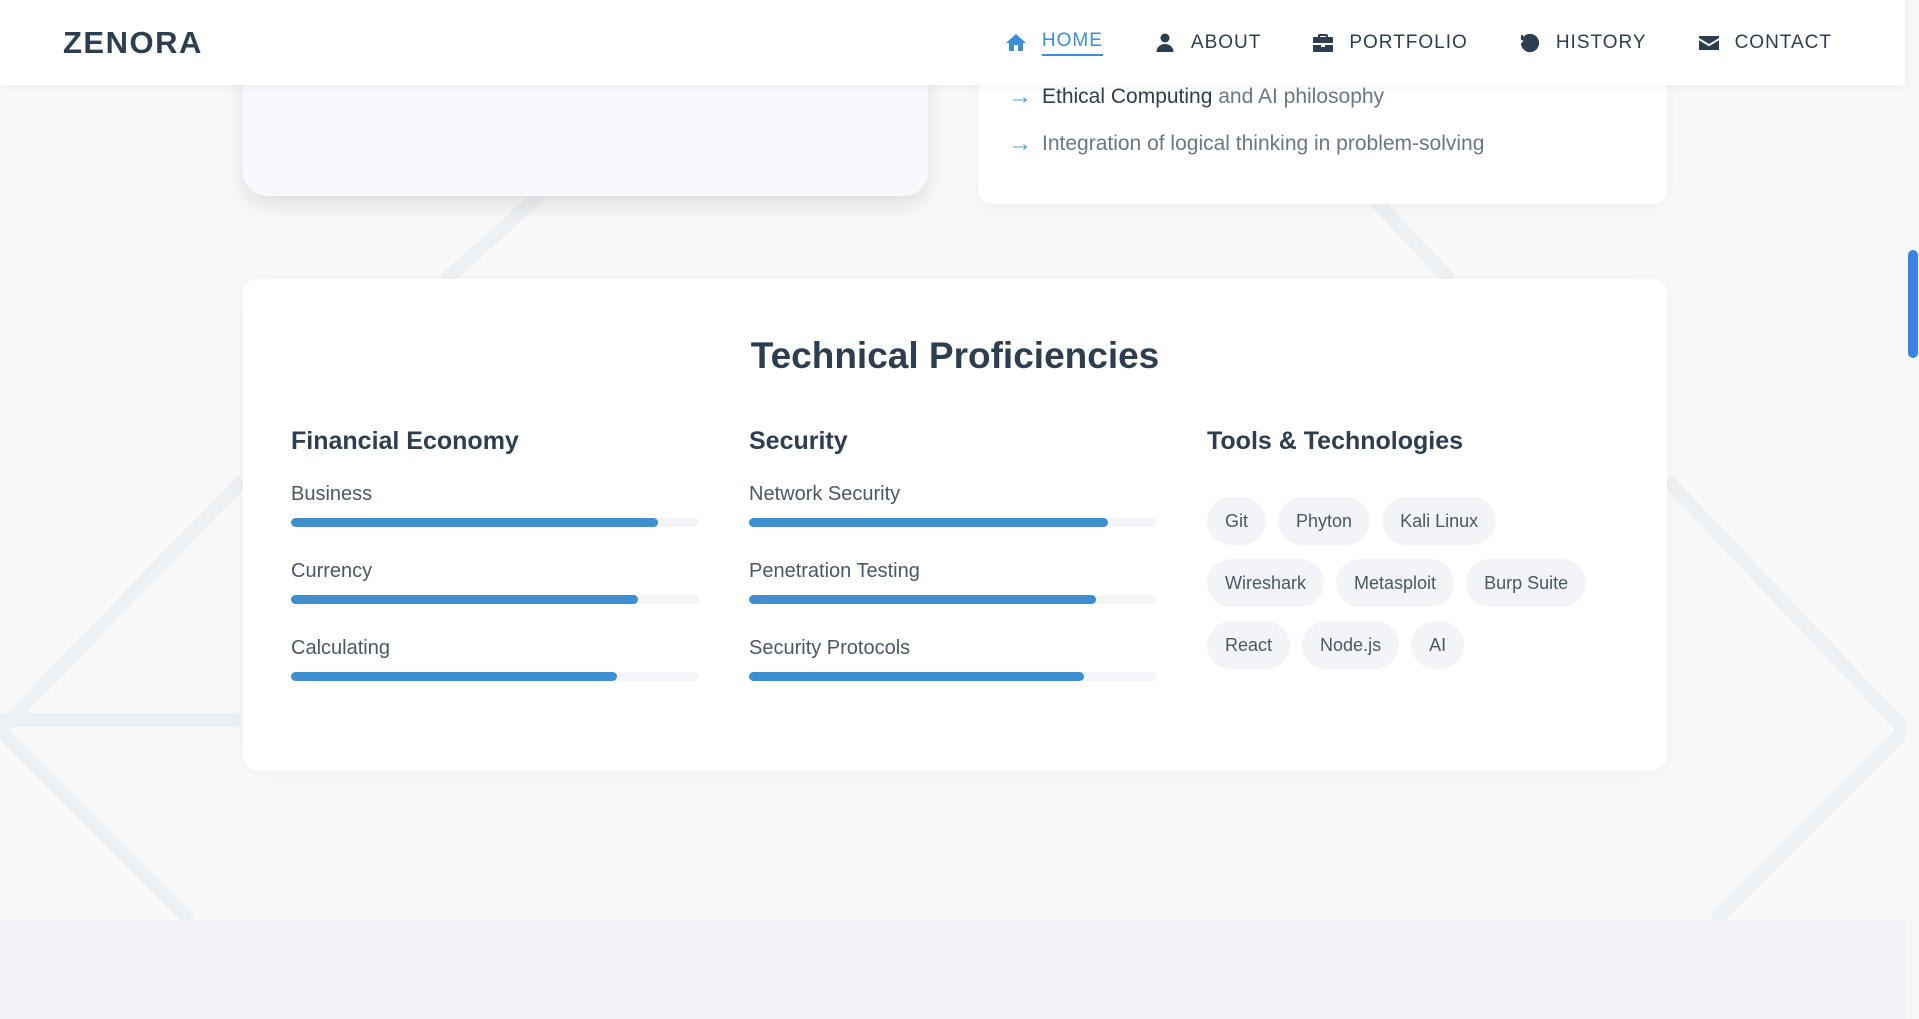 The height and width of the screenshot is (1019, 1919). What do you see at coordinates (1165, 42) in the screenshot?
I see `user-icon` at bounding box center [1165, 42].